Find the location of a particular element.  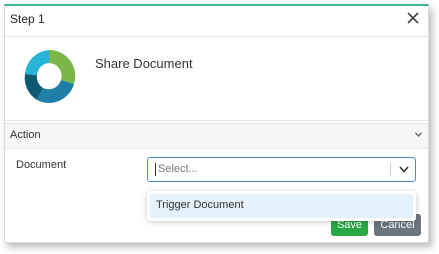

text-cursor is located at coordinates (155, 169).